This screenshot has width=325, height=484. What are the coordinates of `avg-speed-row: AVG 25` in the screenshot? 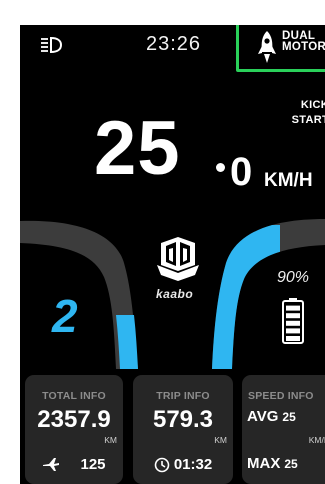 It's located at (271, 417).